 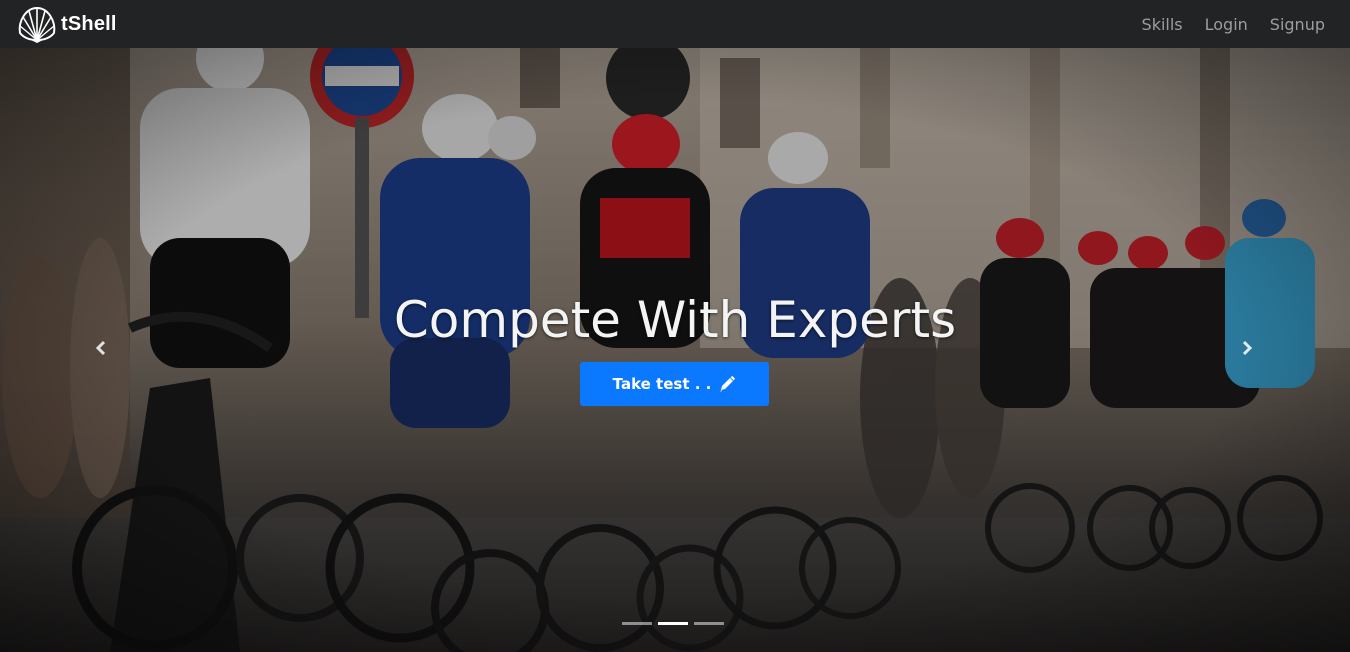 I want to click on carousel-indicators, so click(x=673, y=623).